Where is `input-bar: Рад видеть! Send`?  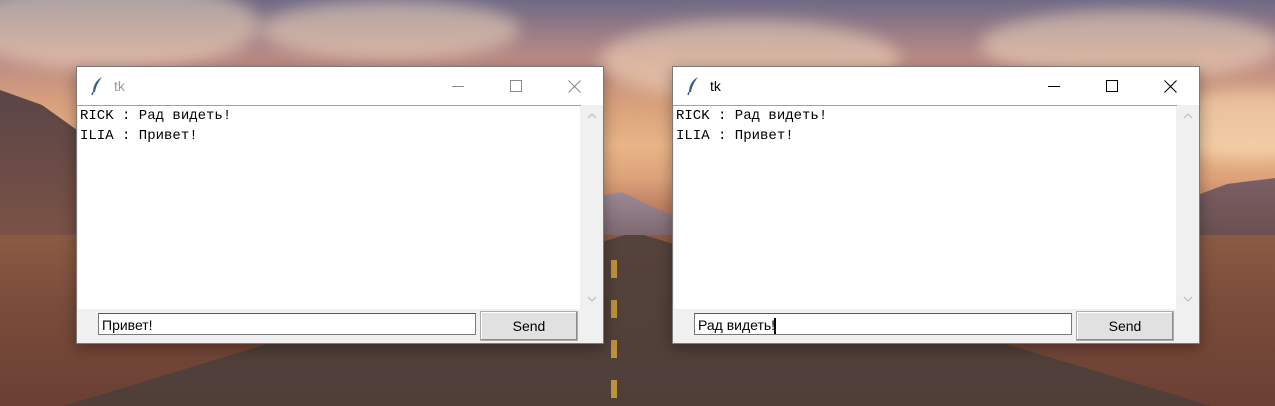
input-bar: Рад видеть! Send is located at coordinates (936, 326).